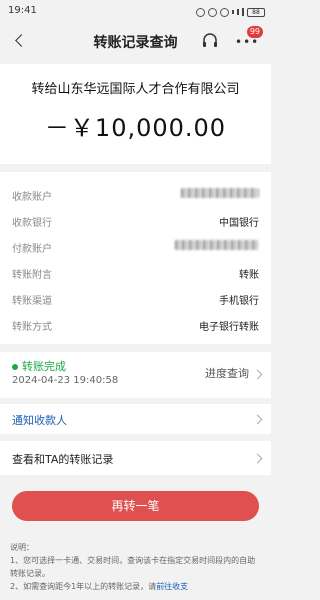  I want to click on battery-icon: 88, so click(256, 12).